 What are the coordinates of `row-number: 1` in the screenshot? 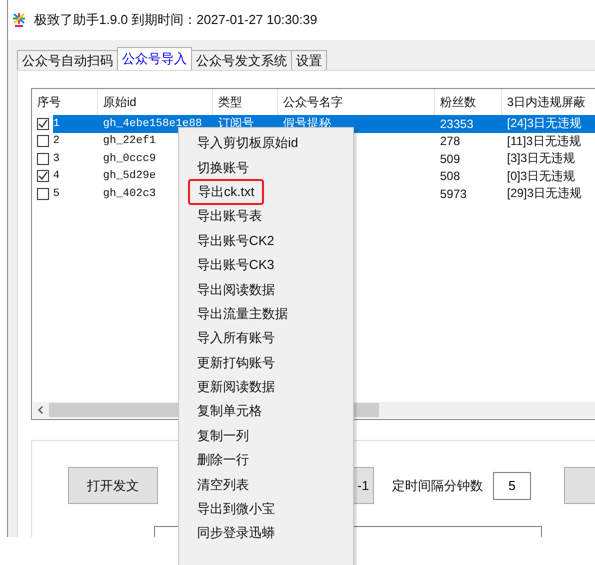 It's located at (56, 124).